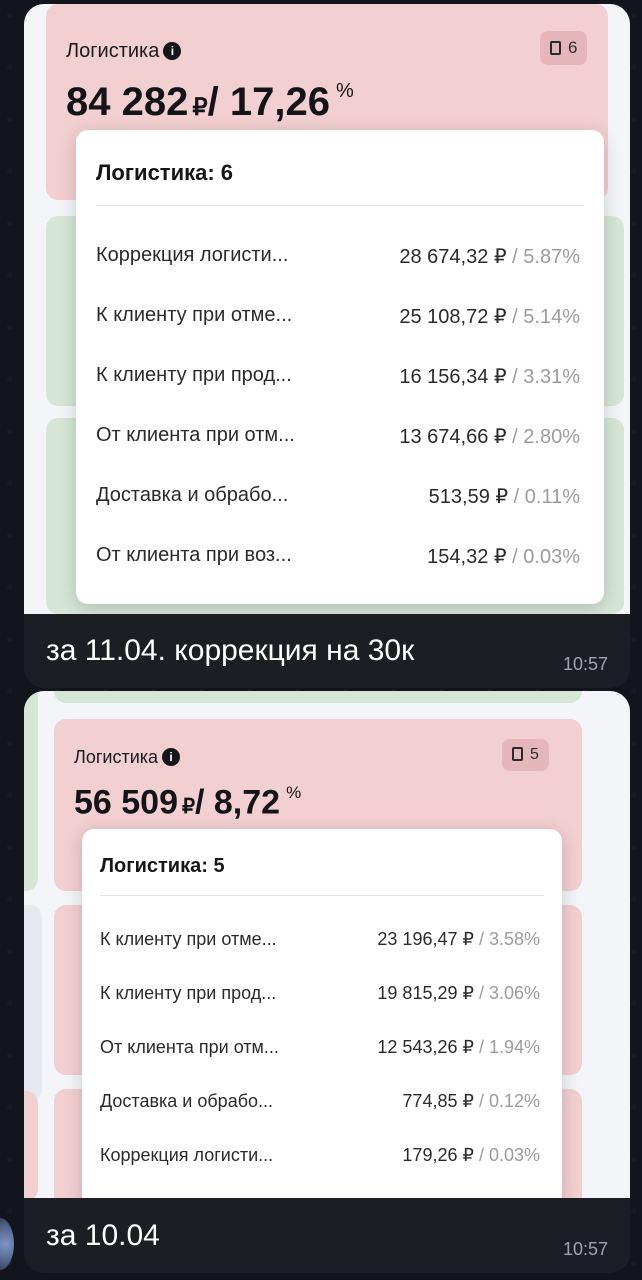  Describe the element at coordinates (230, 650) in the screenshot. I see `message-caption: за 11.04. коррекция на 30к` at that location.